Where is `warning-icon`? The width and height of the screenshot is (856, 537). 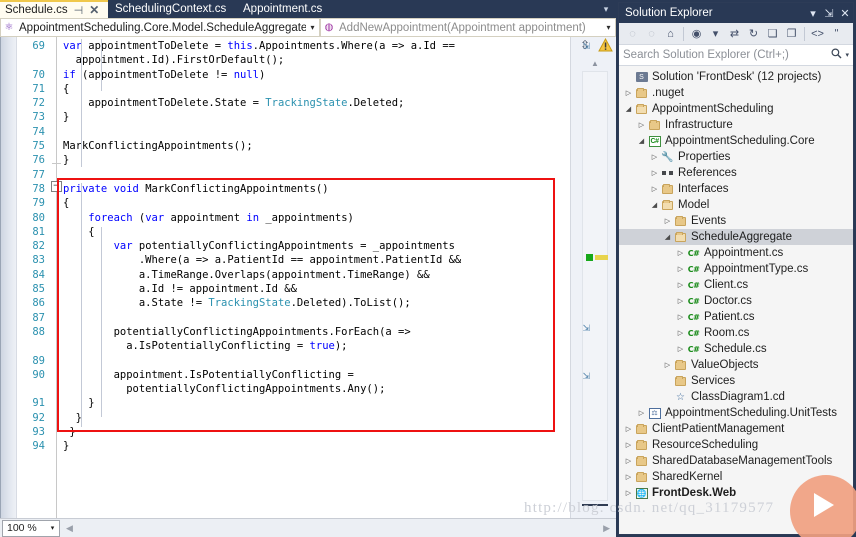 warning-icon is located at coordinates (605, 44).